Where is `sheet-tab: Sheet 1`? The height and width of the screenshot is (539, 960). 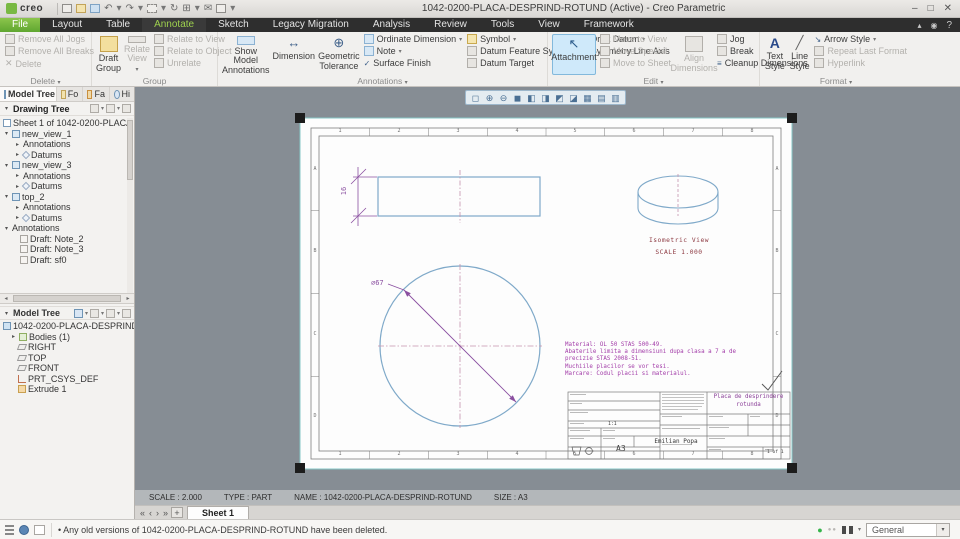
sheet-tab: Sheet 1 is located at coordinates (218, 512).